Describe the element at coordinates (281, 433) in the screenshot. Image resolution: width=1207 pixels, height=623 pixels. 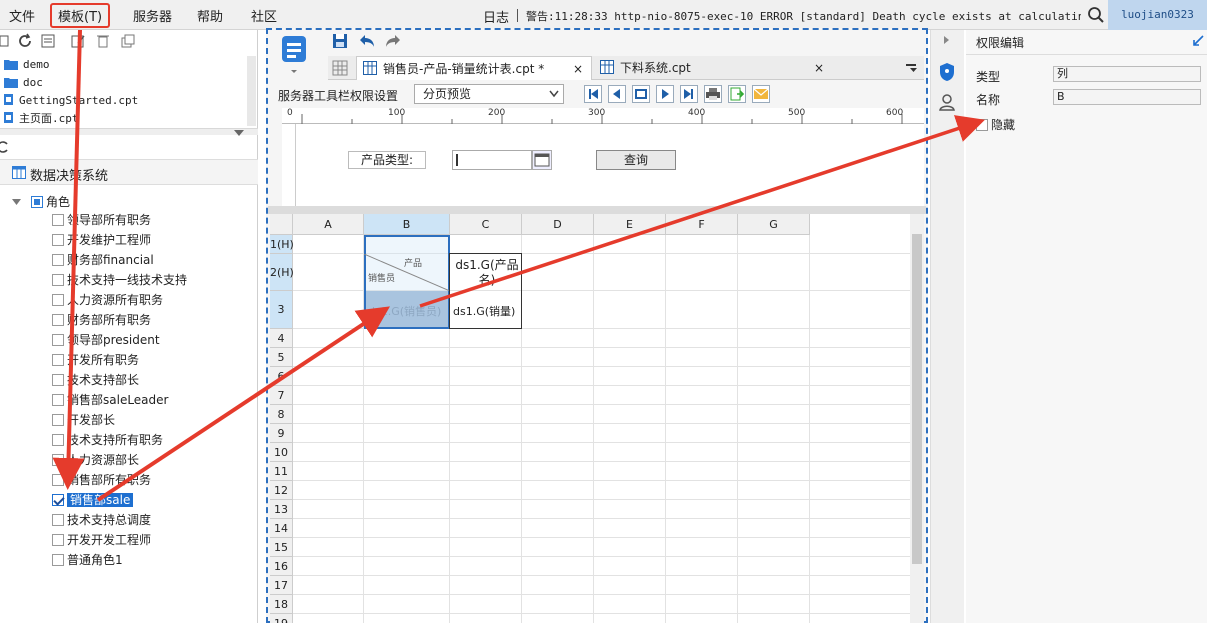
I see `row-header: 9` at that location.